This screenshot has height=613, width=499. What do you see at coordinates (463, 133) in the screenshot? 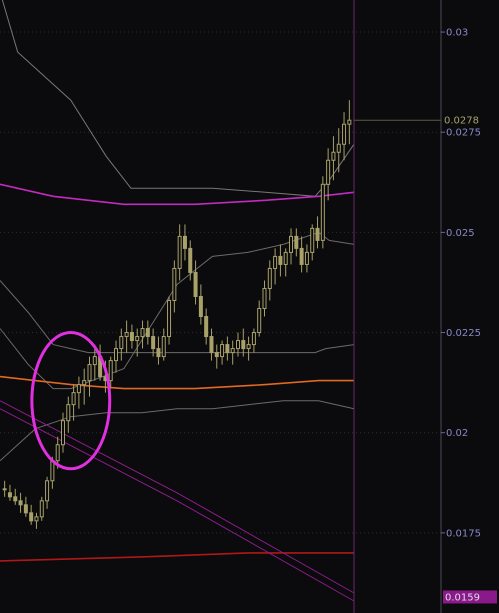
I see `y-tick-label: 0.0275` at bounding box center [463, 133].